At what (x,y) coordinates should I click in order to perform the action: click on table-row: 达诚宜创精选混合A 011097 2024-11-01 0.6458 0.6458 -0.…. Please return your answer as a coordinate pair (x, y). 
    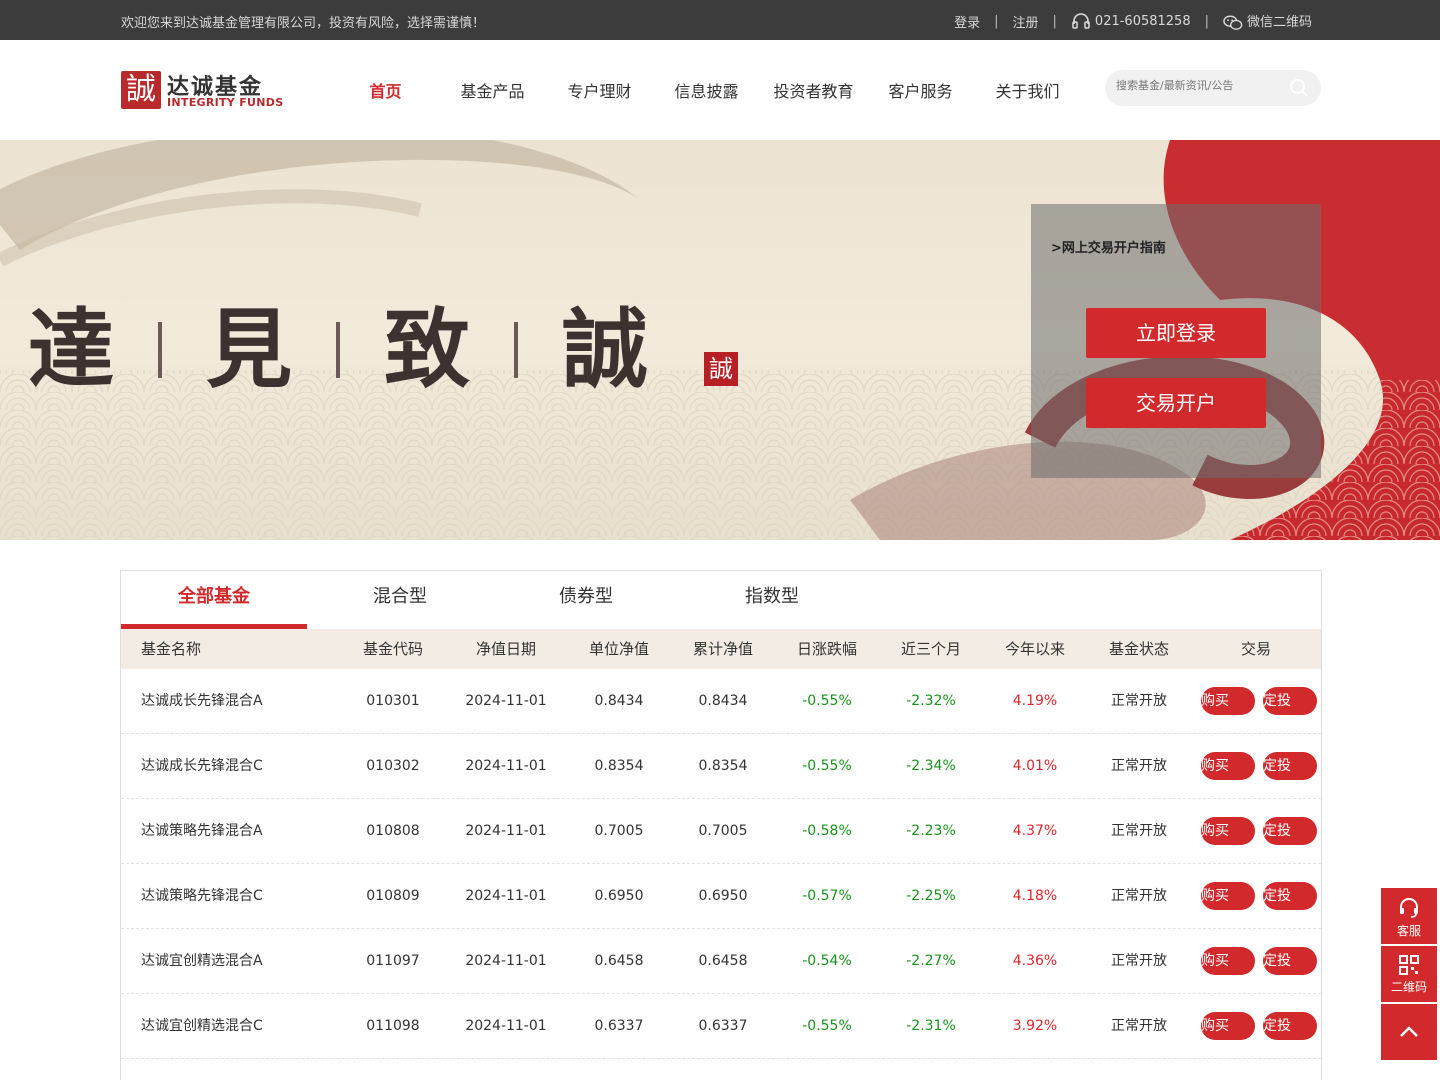
    Looking at the image, I should click on (721, 961).